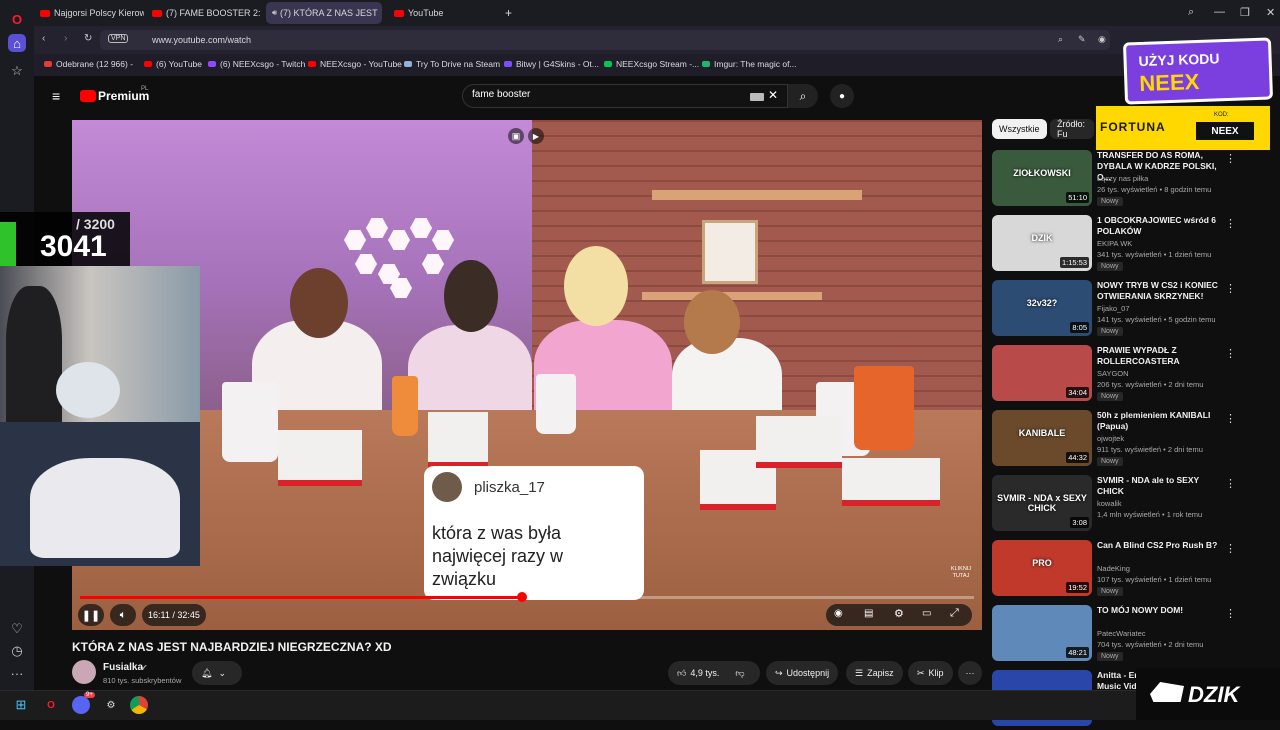 The image size is (1280, 730). Describe the element at coordinates (84, 672) in the screenshot. I see `channel-avatar` at that location.